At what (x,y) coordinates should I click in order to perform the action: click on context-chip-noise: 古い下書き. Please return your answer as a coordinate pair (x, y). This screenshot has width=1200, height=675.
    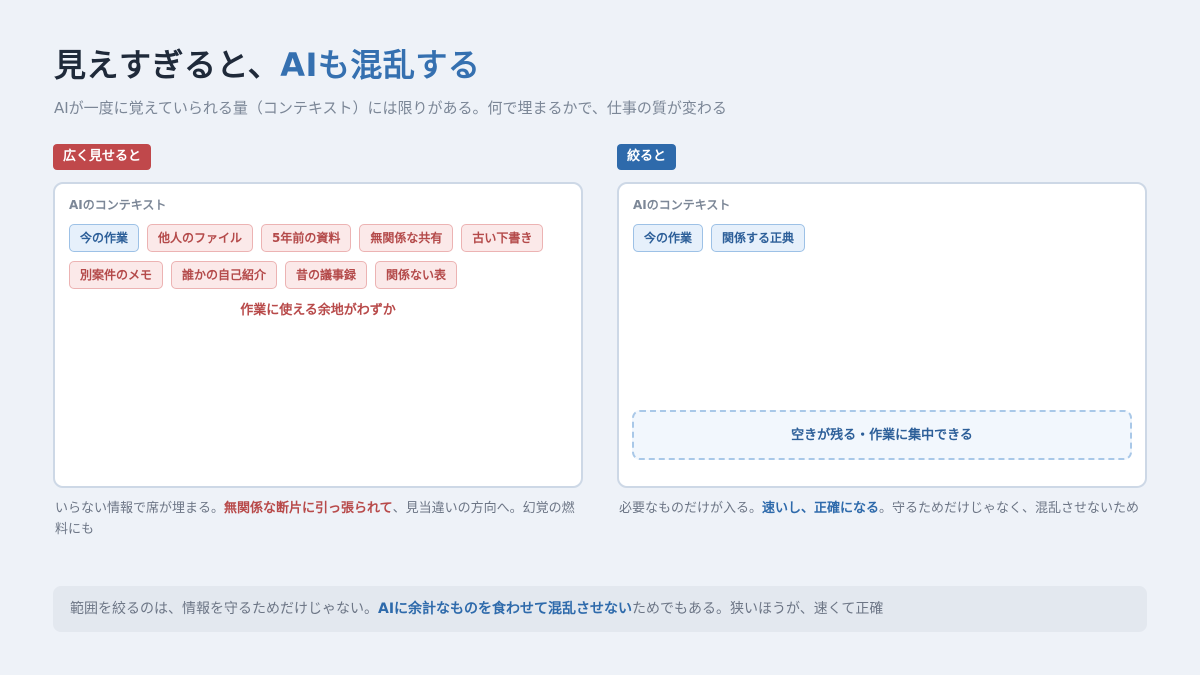
    Looking at the image, I should click on (502, 238).